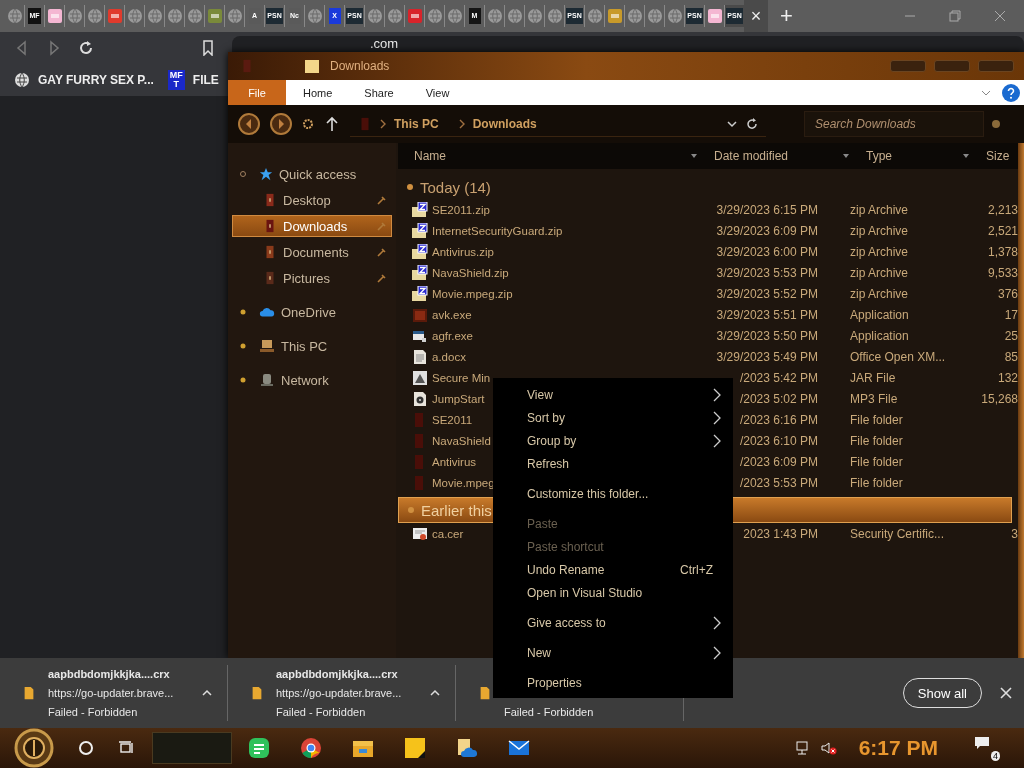 The width and height of the screenshot is (1024, 768). Describe the element at coordinates (1011, 314) in the screenshot. I see `size-cell: 17` at that location.